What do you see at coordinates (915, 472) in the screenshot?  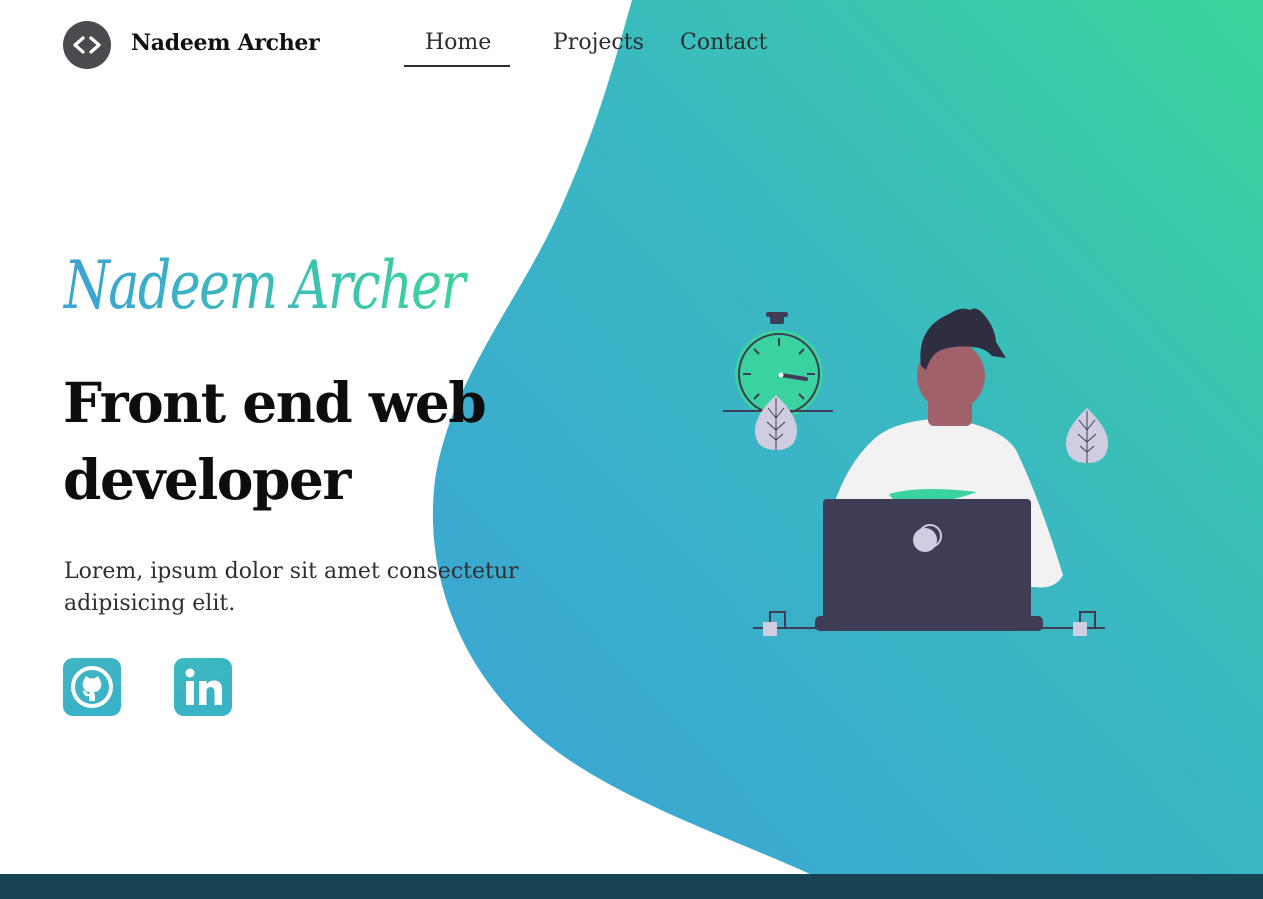 I see `developer-illustration` at bounding box center [915, 472].